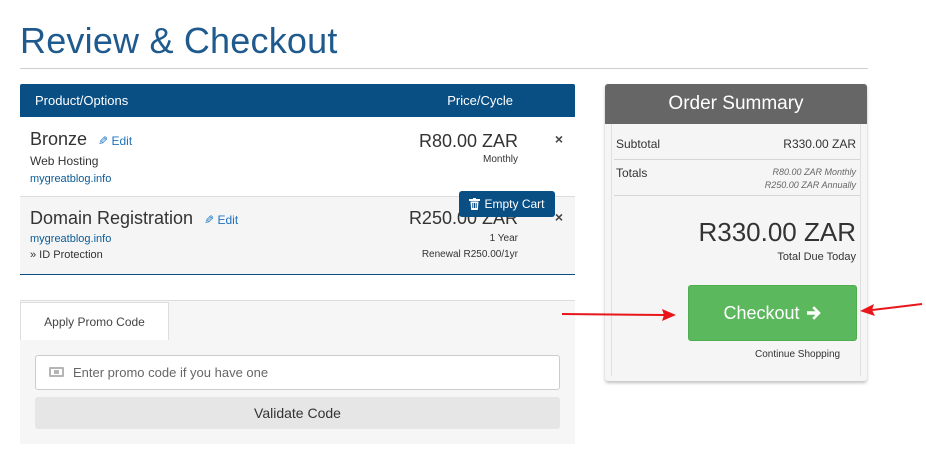 The image size is (926, 457). Describe the element at coordinates (736, 104) in the screenshot. I see `order-summary-title: Order Summary` at that location.